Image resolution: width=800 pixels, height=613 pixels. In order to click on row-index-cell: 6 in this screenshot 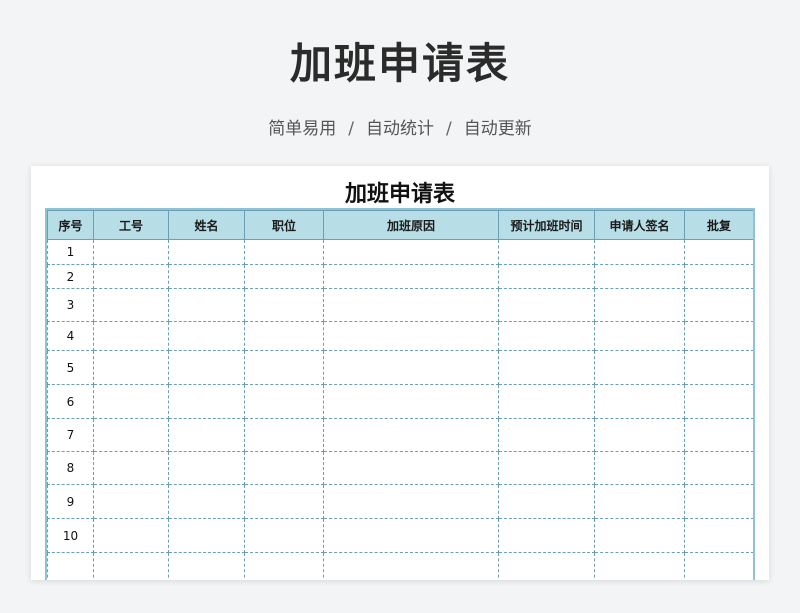, I will do `click(70, 401)`.